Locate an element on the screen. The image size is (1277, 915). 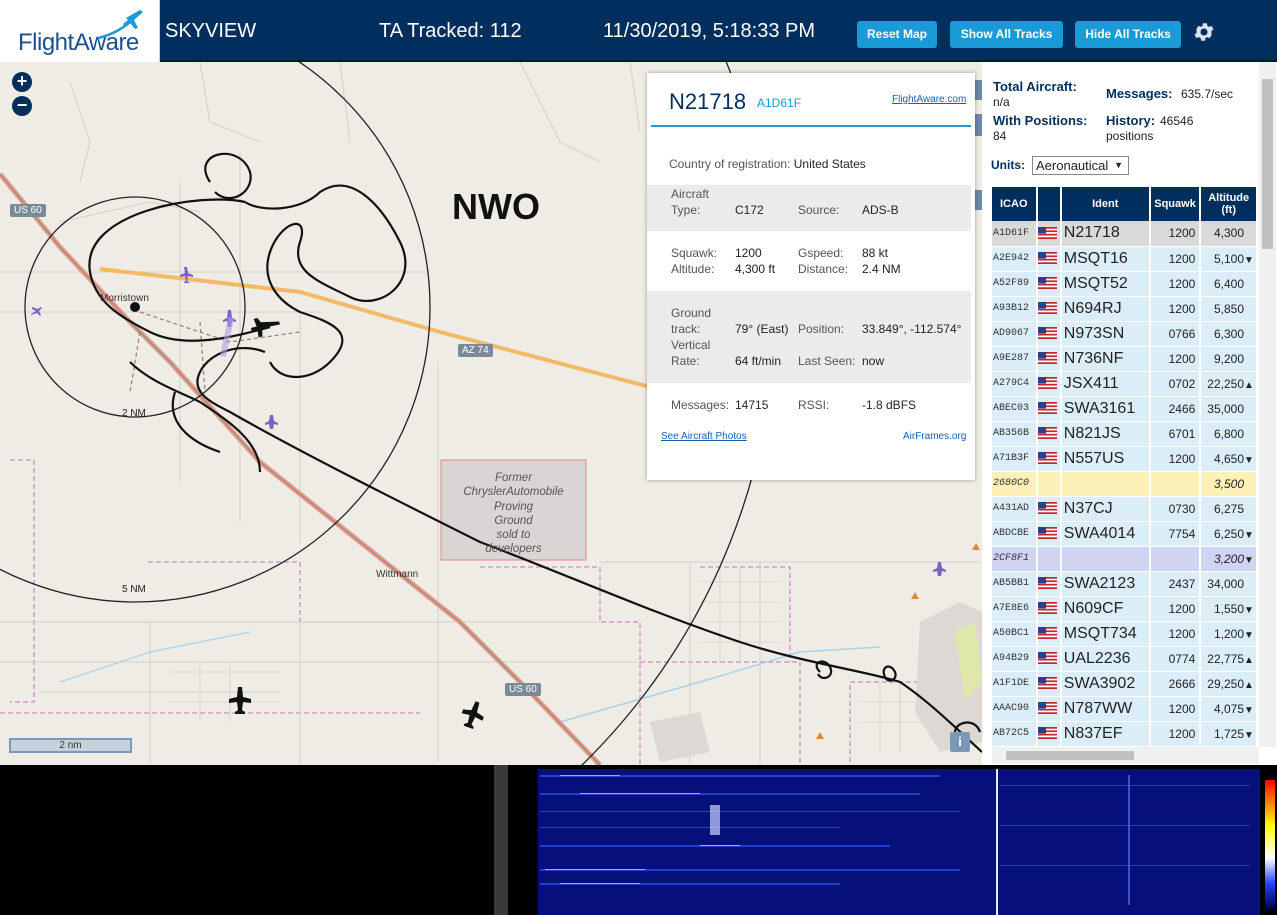
table-row: A2E942 MSQT16 1200 5,100▼ is located at coordinates (1125, 259).